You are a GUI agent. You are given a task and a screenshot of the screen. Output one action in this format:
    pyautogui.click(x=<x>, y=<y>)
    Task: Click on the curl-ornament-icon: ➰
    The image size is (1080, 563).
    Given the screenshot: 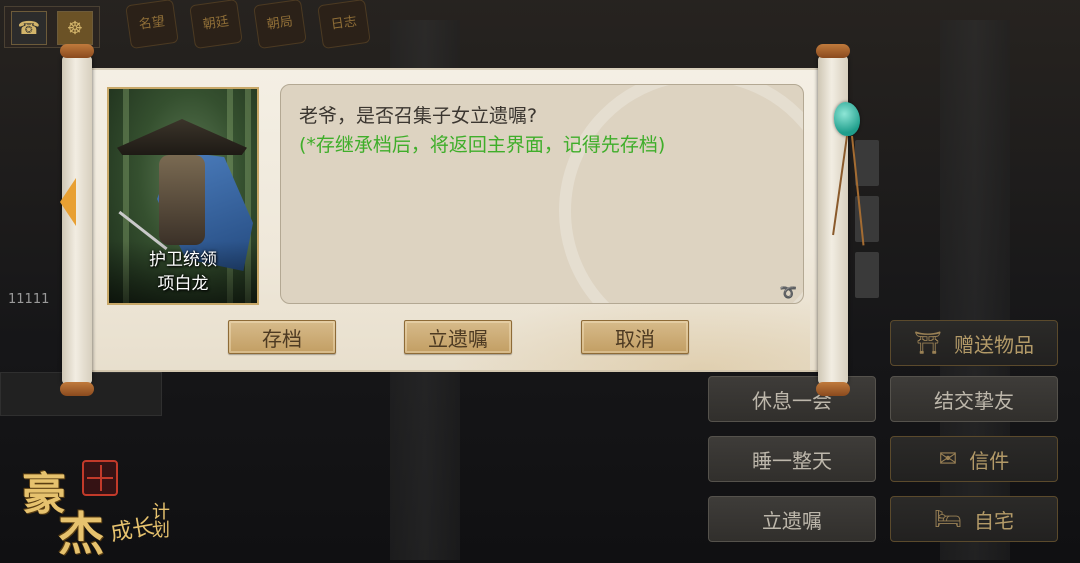 What is the action you would take?
    pyautogui.click(x=788, y=293)
    